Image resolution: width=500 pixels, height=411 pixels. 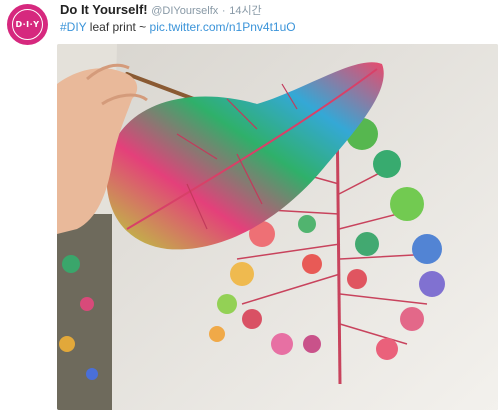 What do you see at coordinates (73, 27) in the screenshot?
I see `hashtag-link: #DIY` at bounding box center [73, 27].